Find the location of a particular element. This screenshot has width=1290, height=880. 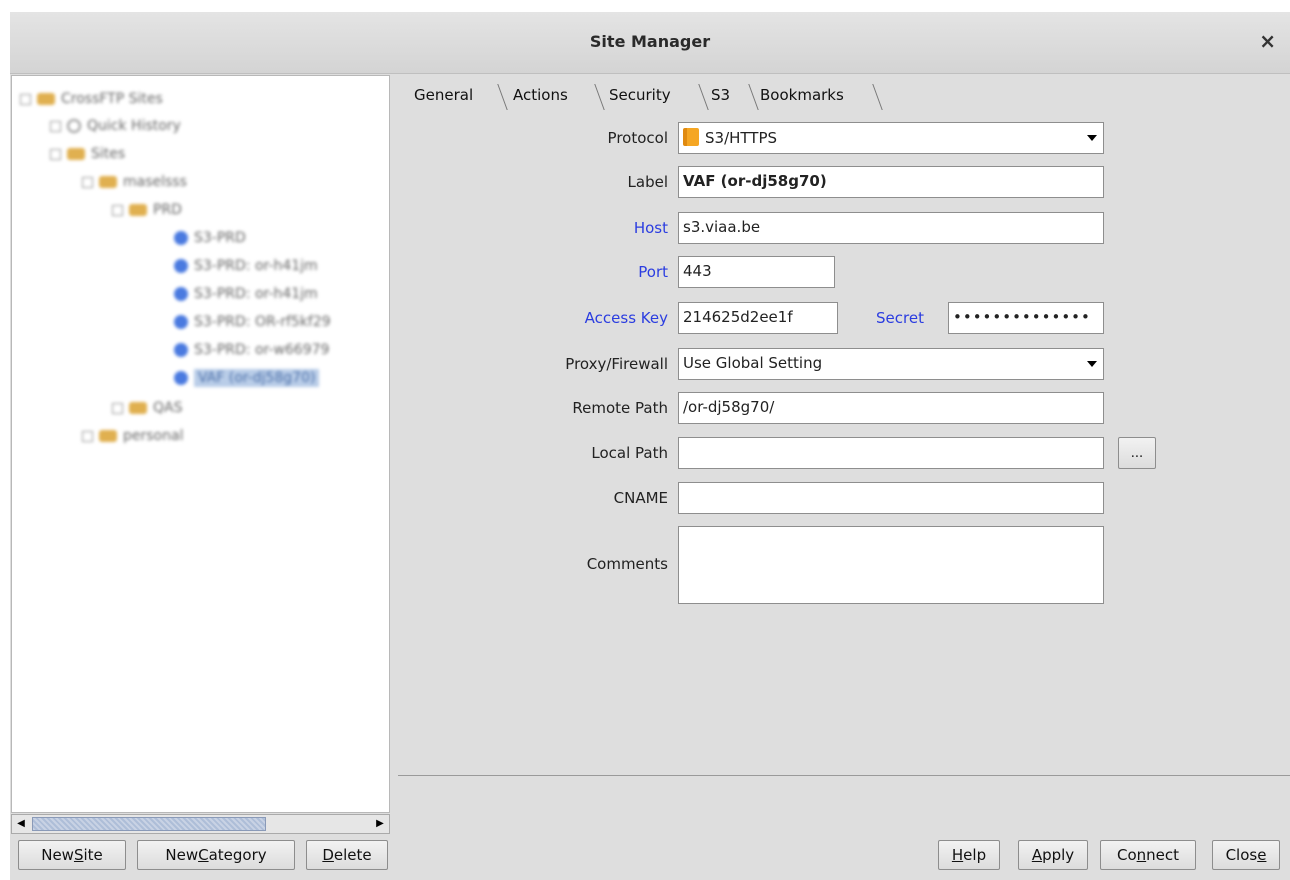

close-icon: × is located at coordinates (1267, 41).